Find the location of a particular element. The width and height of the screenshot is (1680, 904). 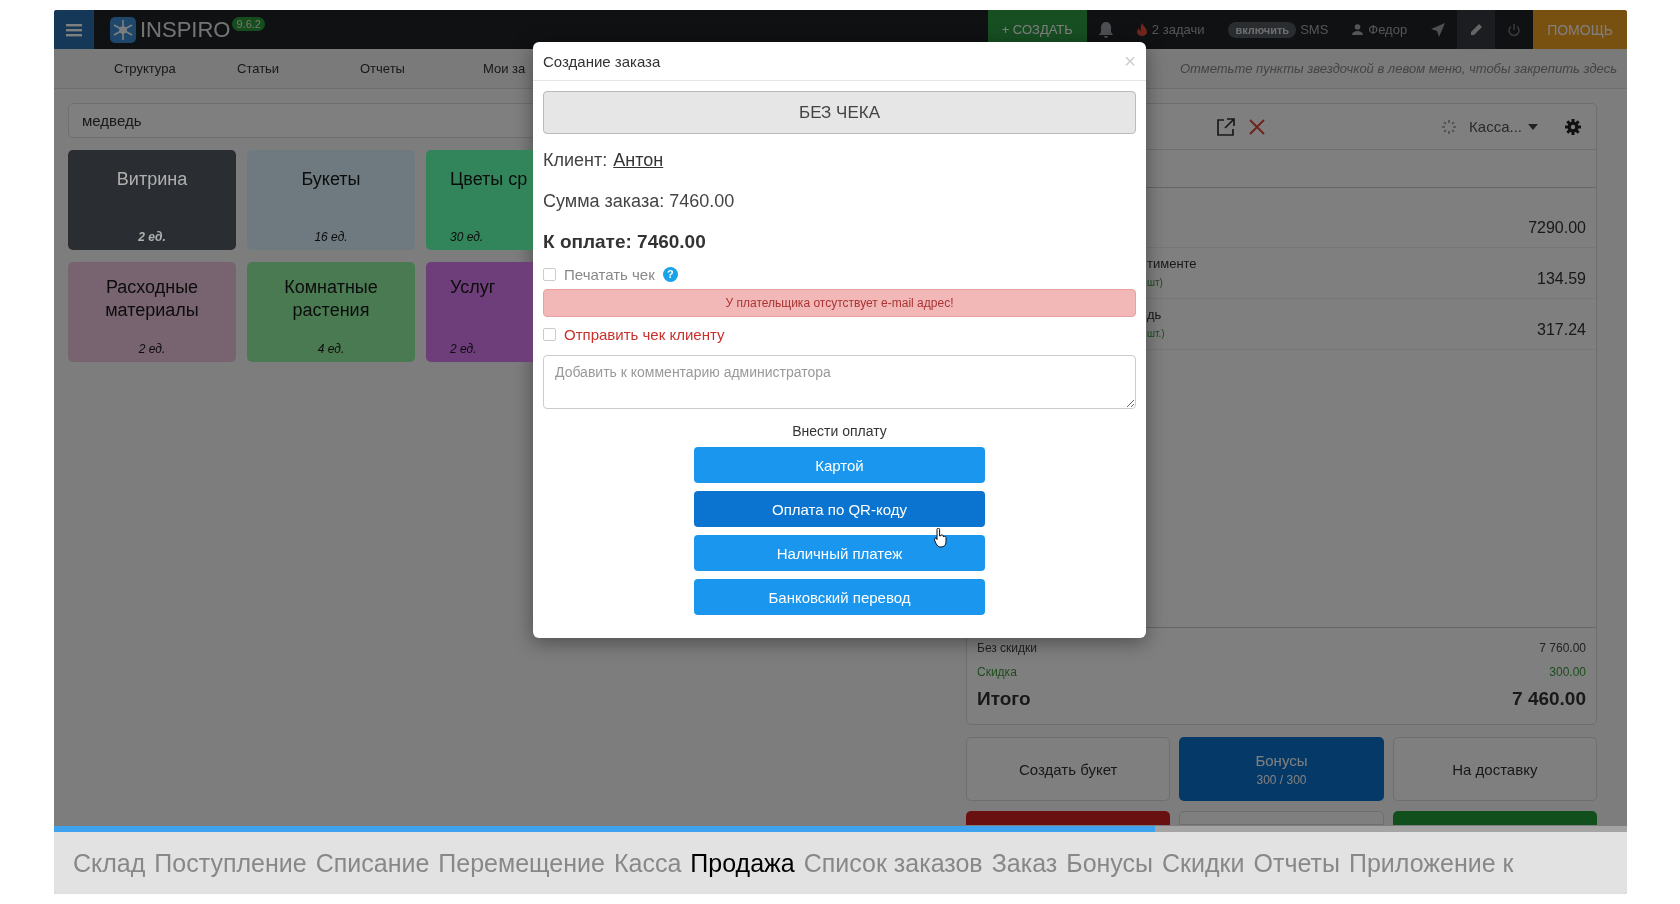

app-logo: INSPIRO is located at coordinates (185, 29).